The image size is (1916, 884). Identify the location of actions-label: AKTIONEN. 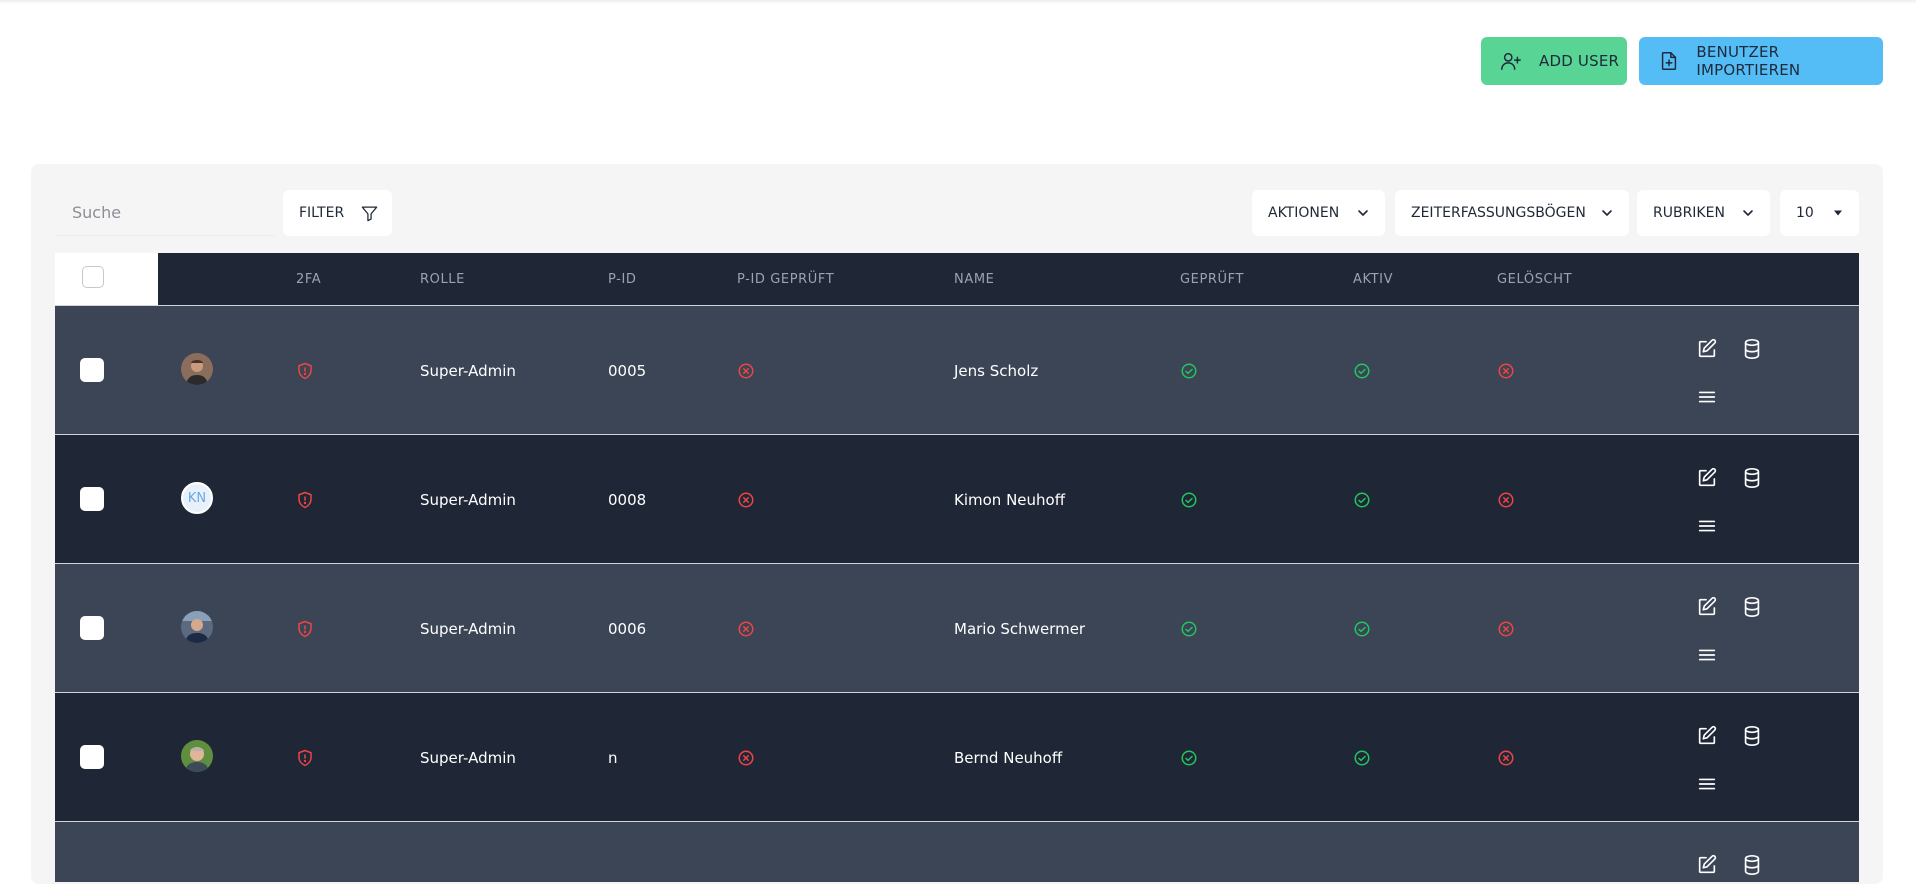
(1304, 213).